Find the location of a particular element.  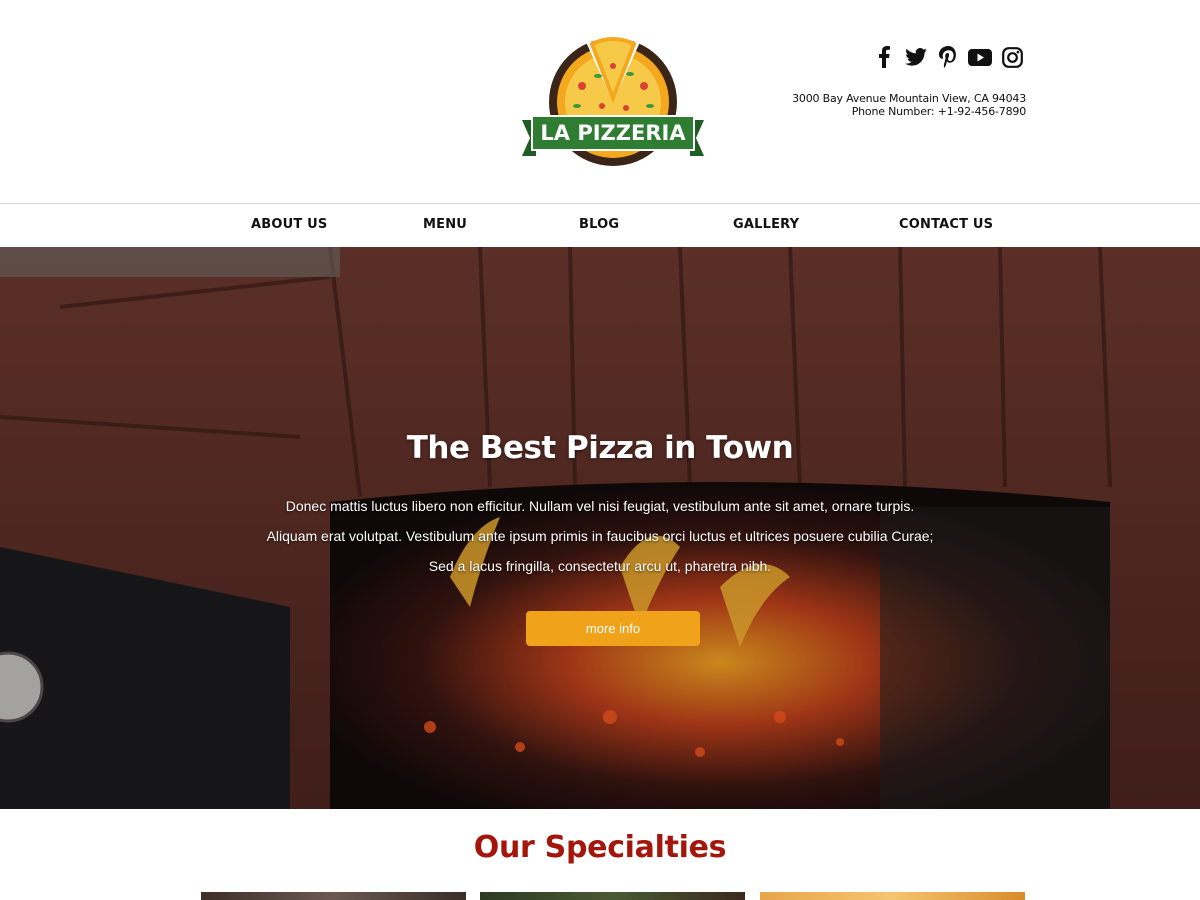

main-navigation: ABOUT US MENU BLOG GALLERY CONTACT US is located at coordinates (600, 225).